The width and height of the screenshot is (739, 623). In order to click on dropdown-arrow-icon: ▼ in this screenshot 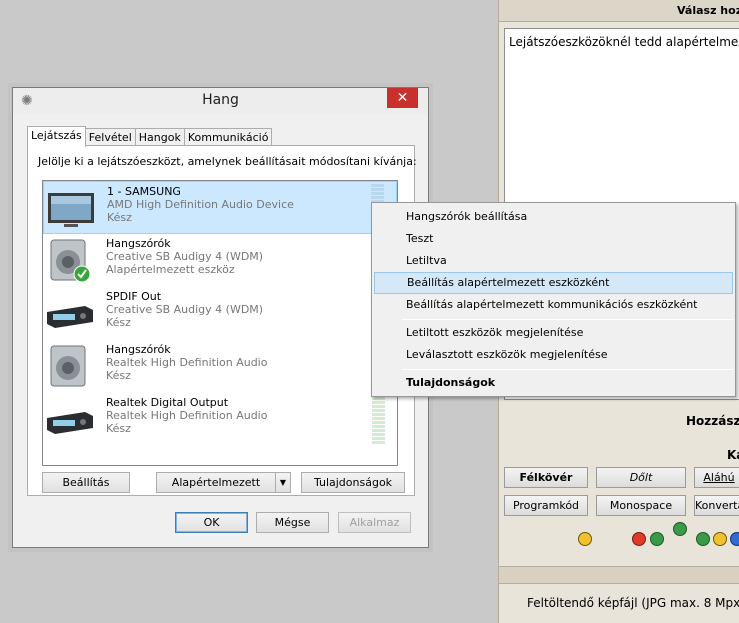, I will do `click(282, 482)`.